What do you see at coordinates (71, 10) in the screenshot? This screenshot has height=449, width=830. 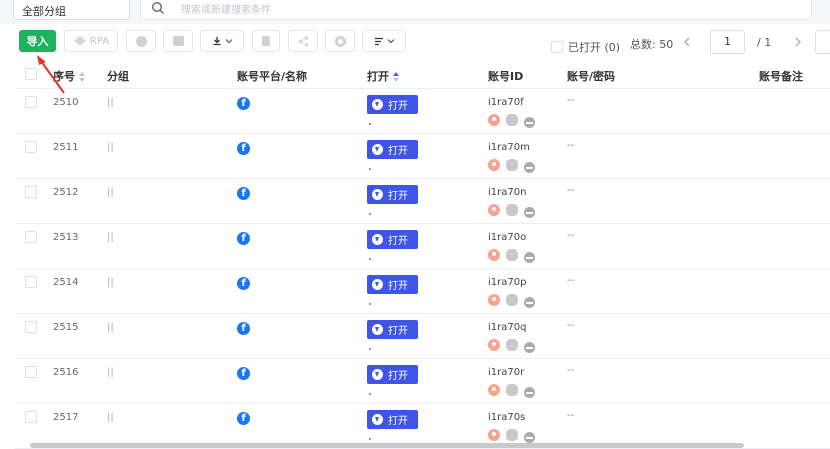 I see `group-select: 全部分组` at bounding box center [71, 10].